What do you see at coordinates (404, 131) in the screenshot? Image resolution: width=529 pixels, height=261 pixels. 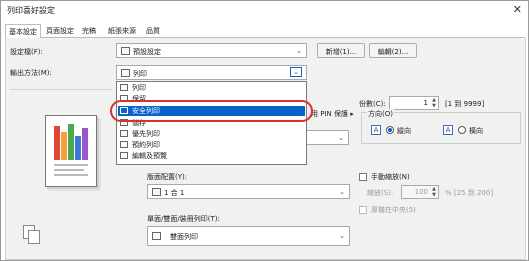 I see `portrait-label: 縱向` at bounding box center [404, 131].